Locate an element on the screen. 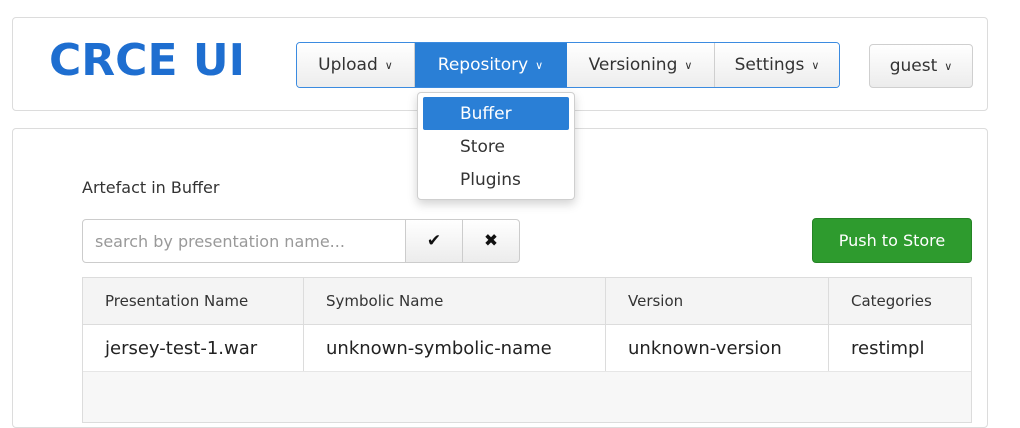 This screenshot has height=428, width=1020. table-empty-row is located at coordinates (527, 397).